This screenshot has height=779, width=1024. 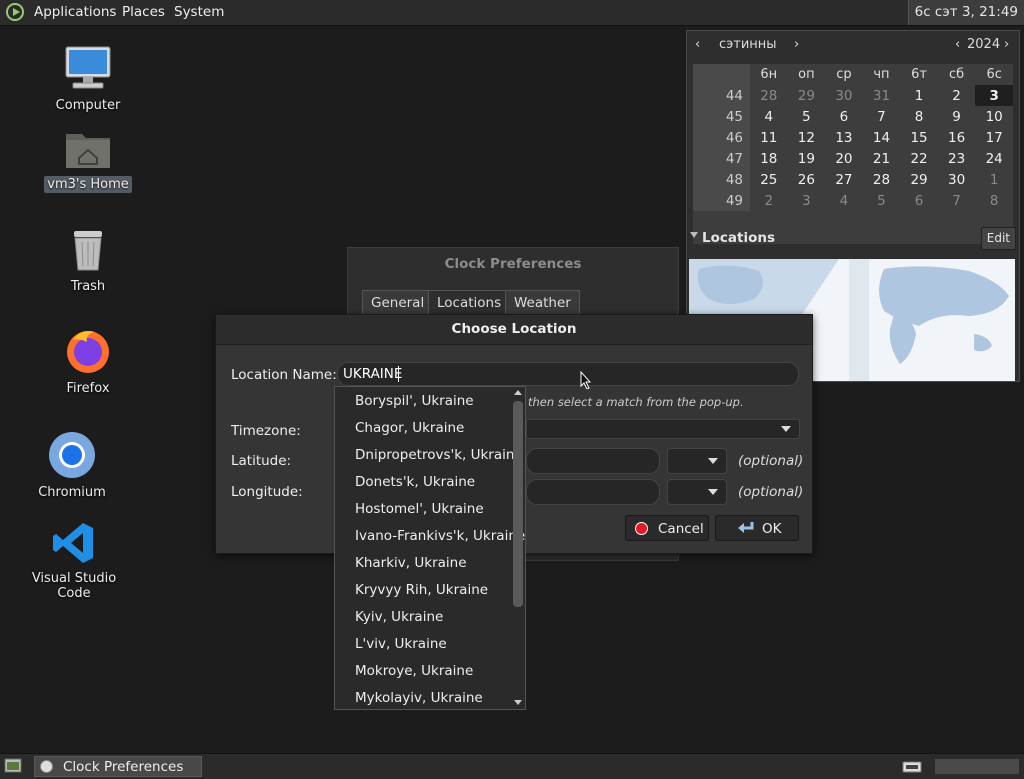 I want to click on desktop-icon-computer: Computer, so click(x=88, y=79).